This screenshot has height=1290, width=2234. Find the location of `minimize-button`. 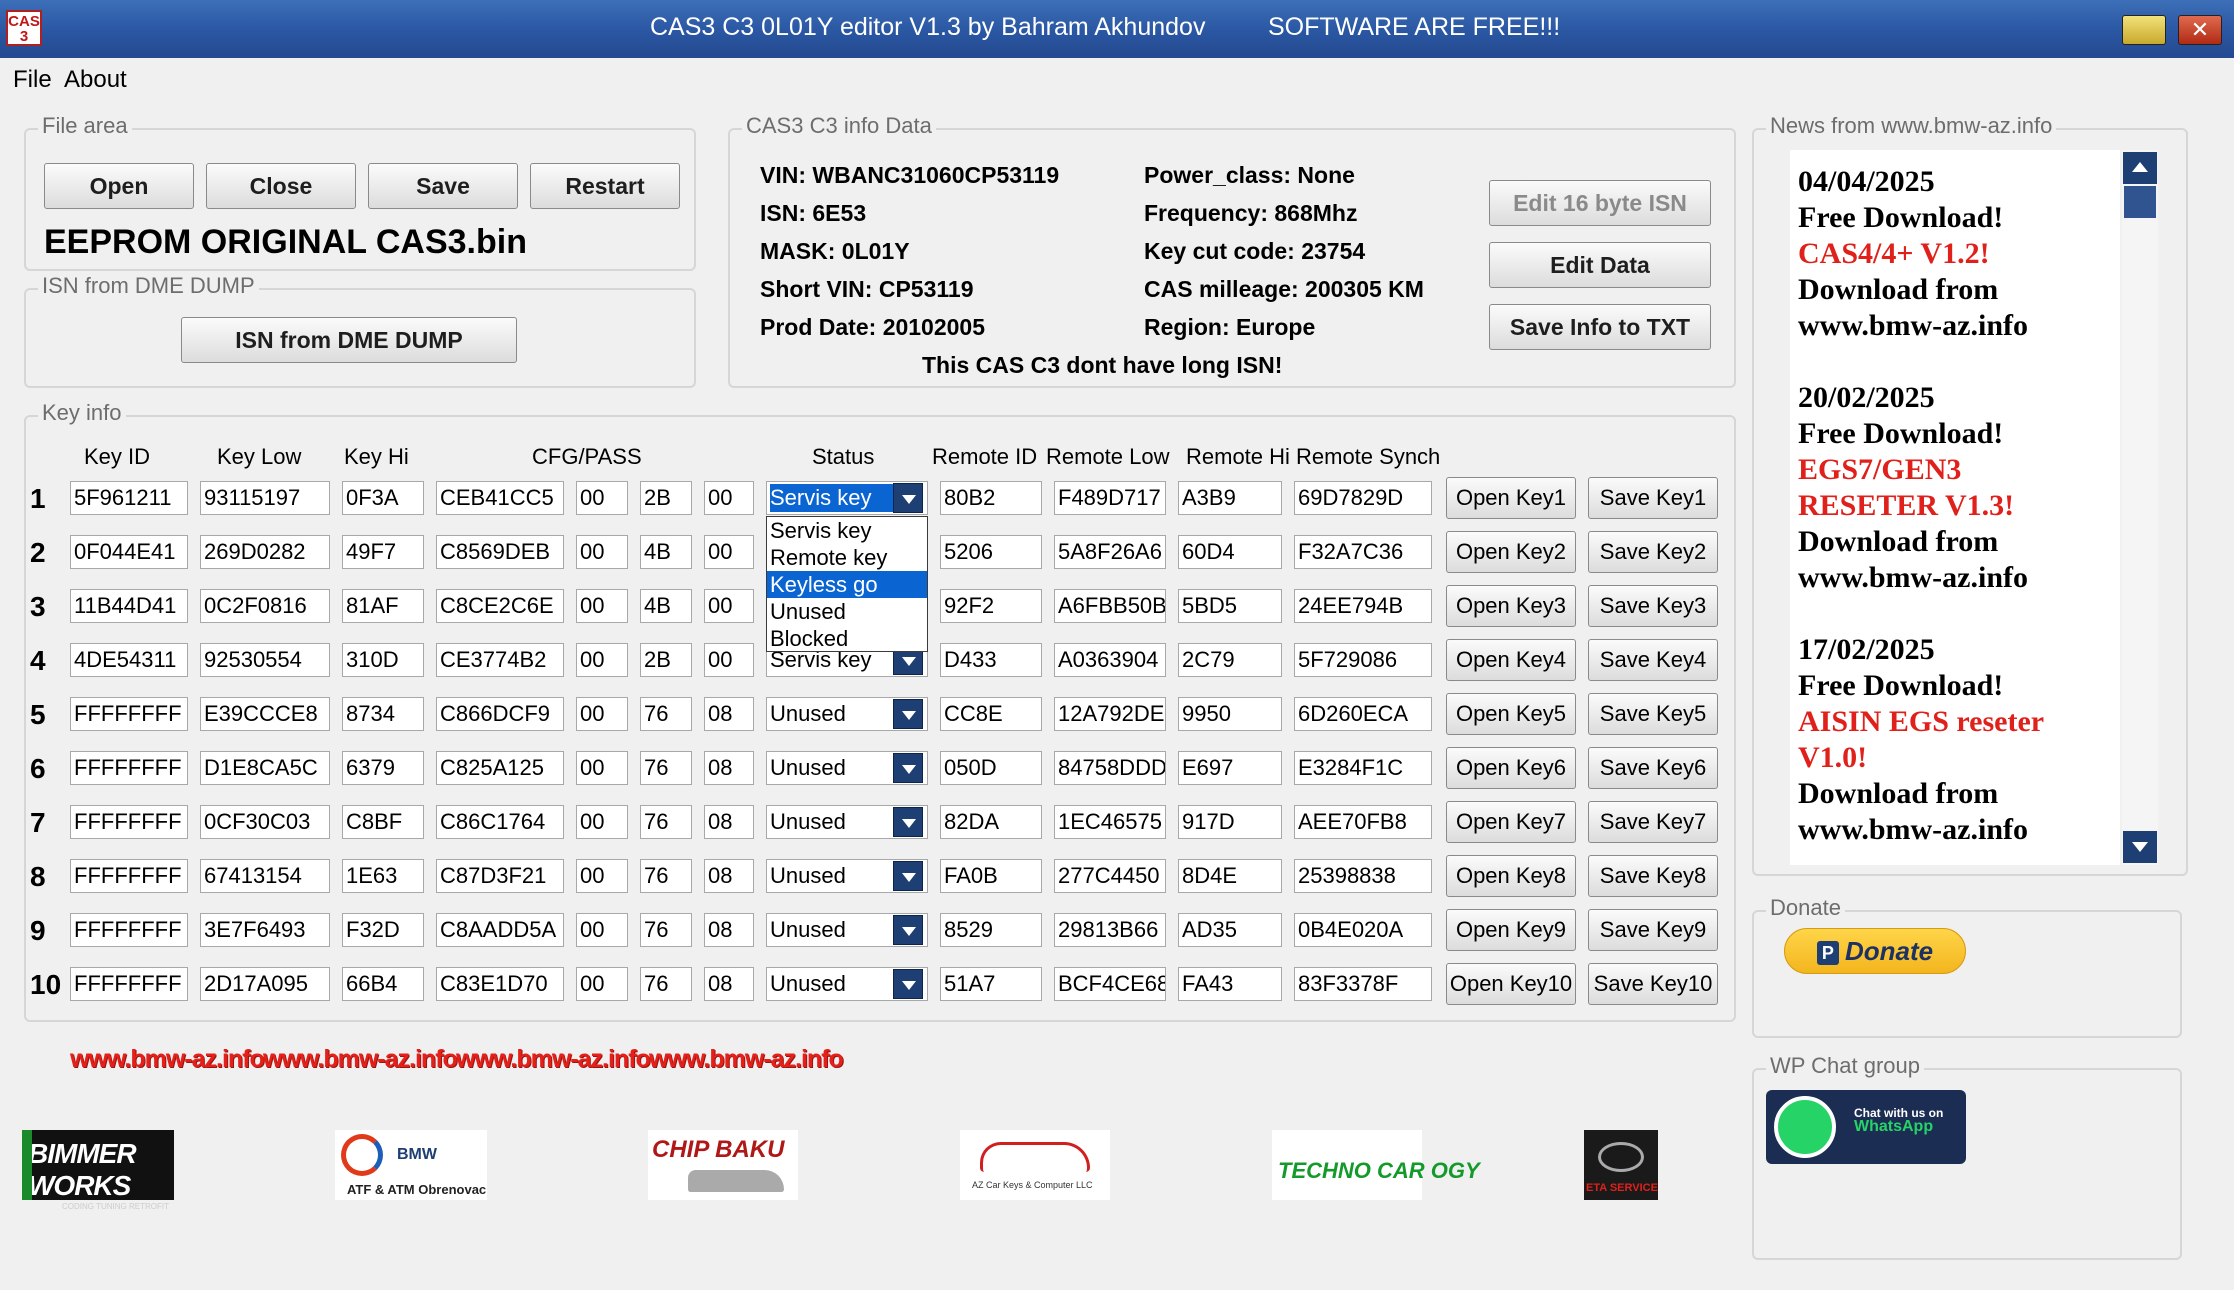

minimize-button is located at coordinates (2144, 30).